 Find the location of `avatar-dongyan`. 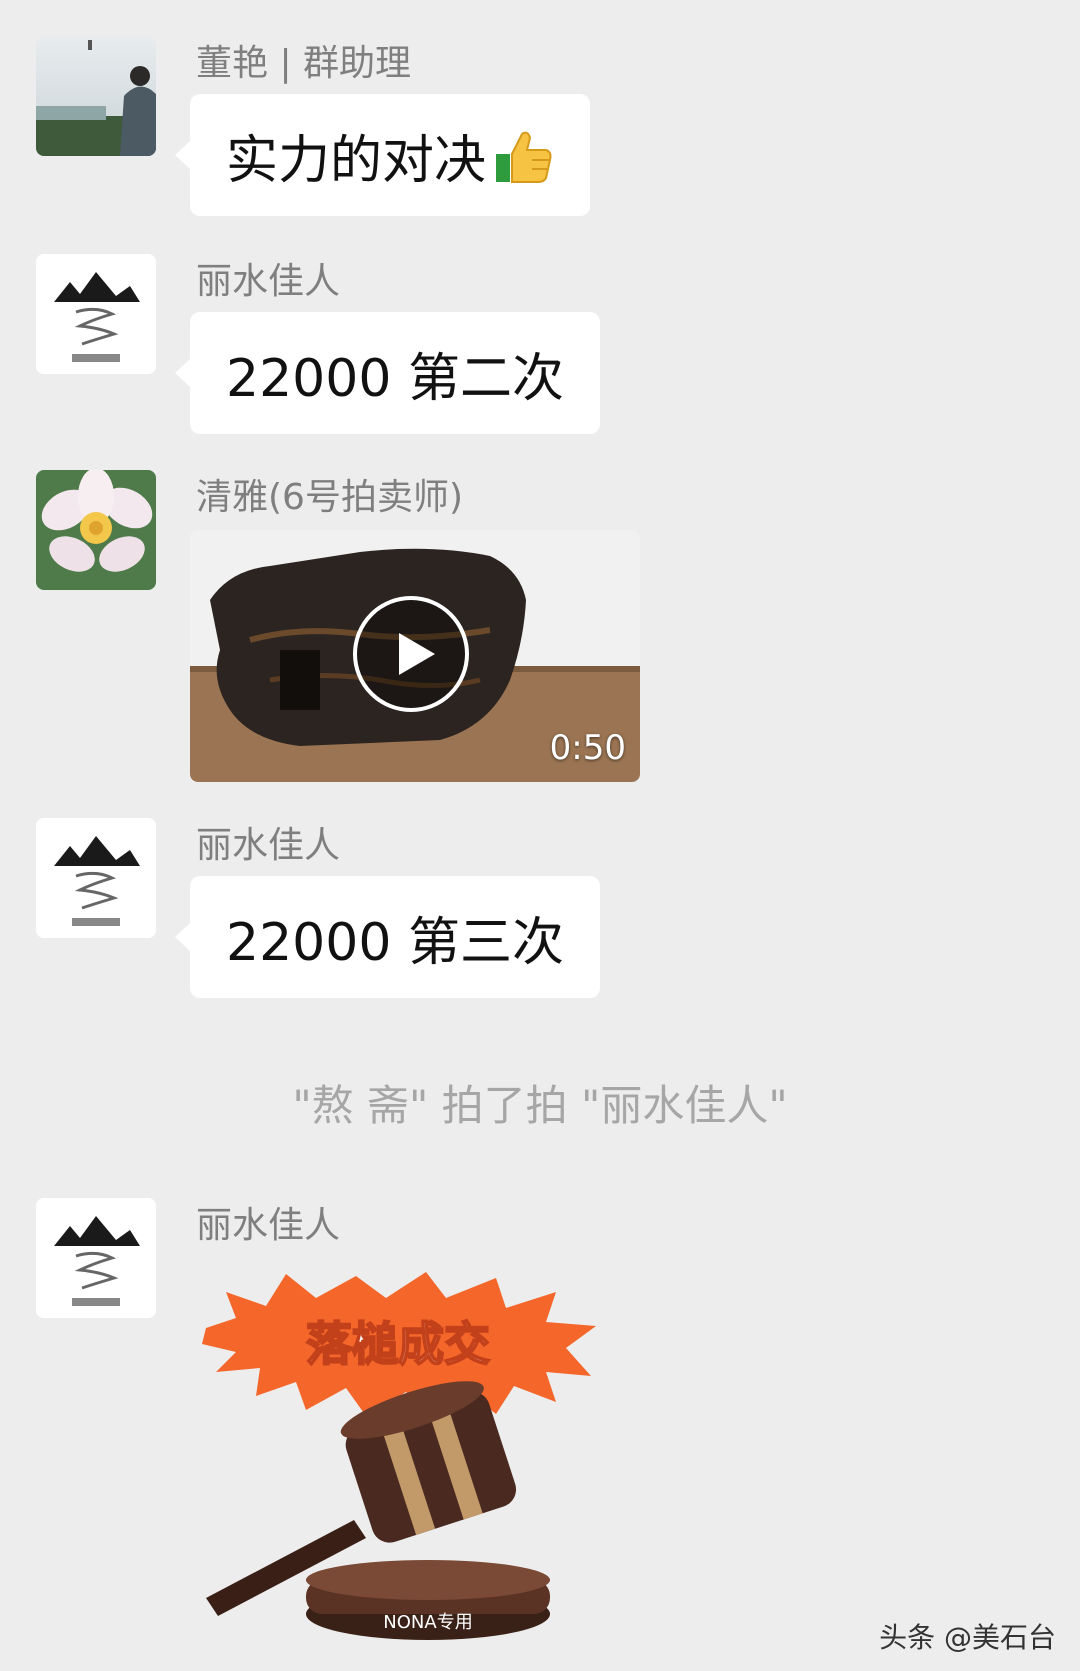

avatar-dongyan is located at coordinates (96, 96).